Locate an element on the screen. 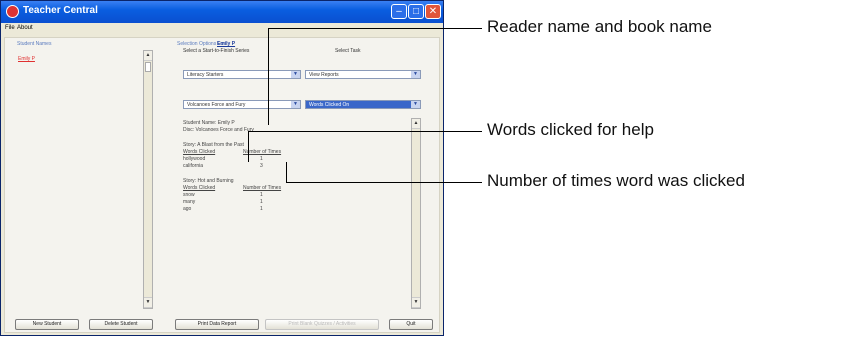  new-student-button: New Student is located at coordinates (47, 324).